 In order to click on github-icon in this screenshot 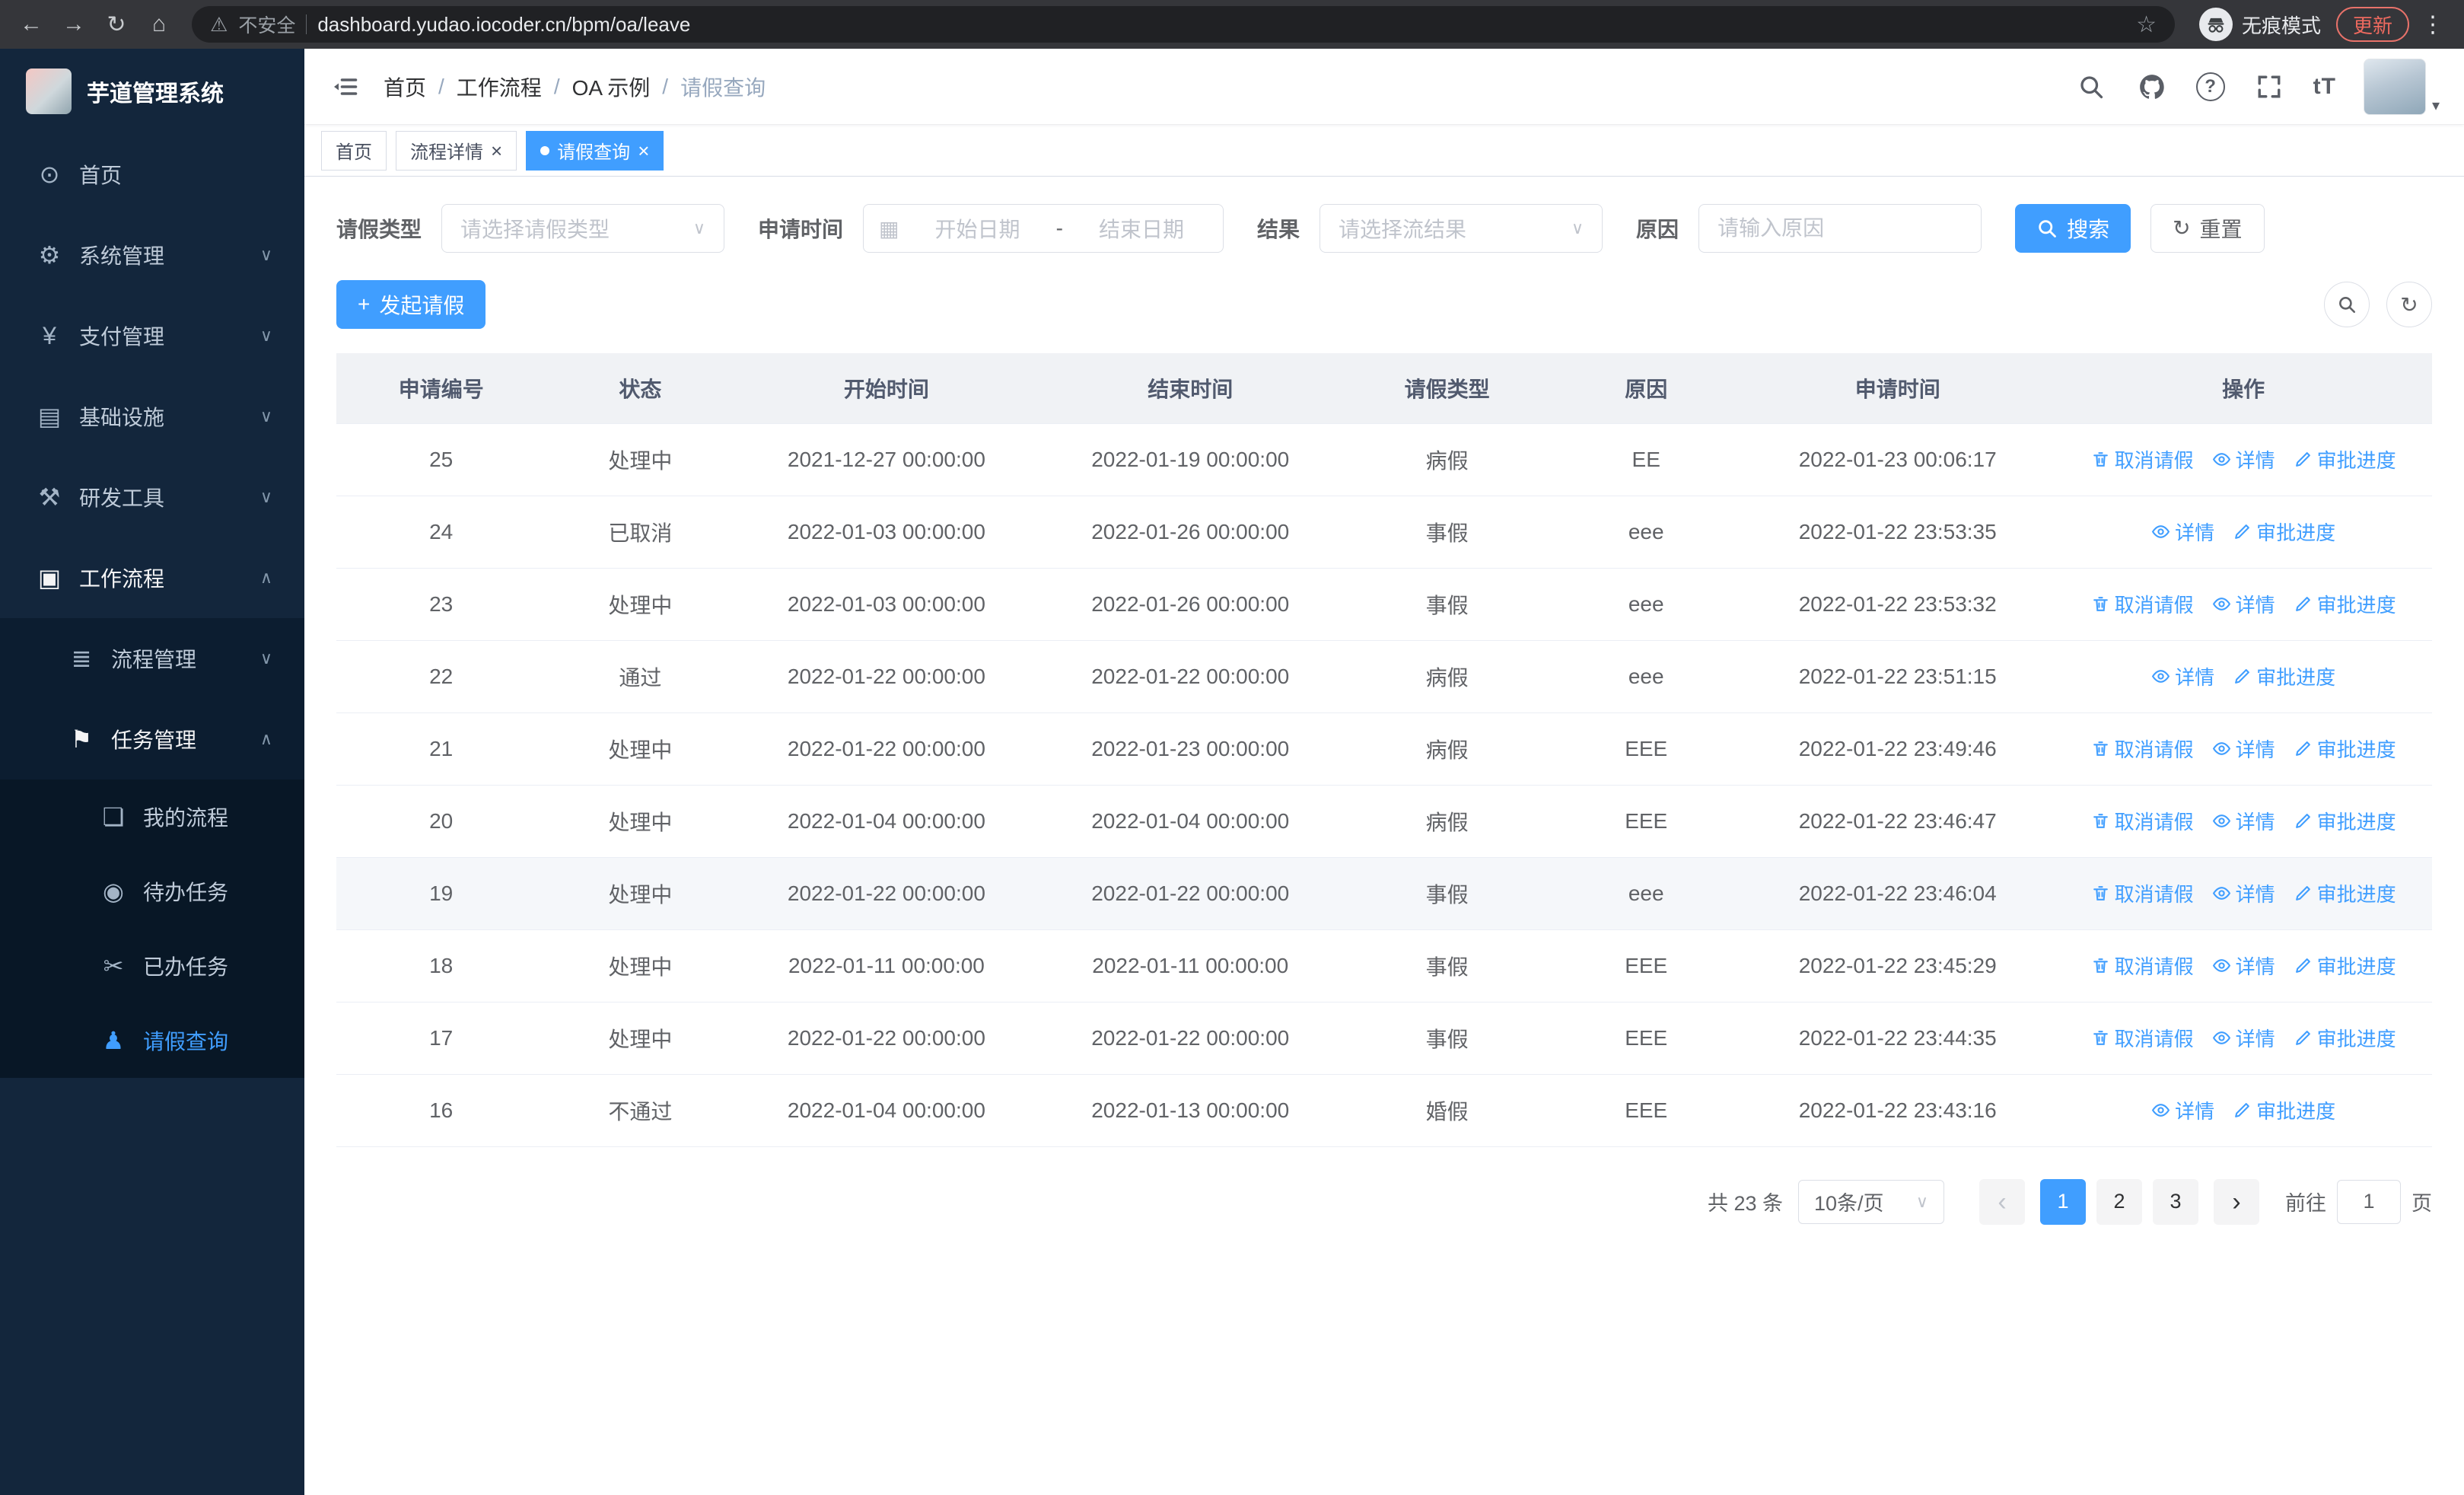, I will do `click(2152, 87)`.